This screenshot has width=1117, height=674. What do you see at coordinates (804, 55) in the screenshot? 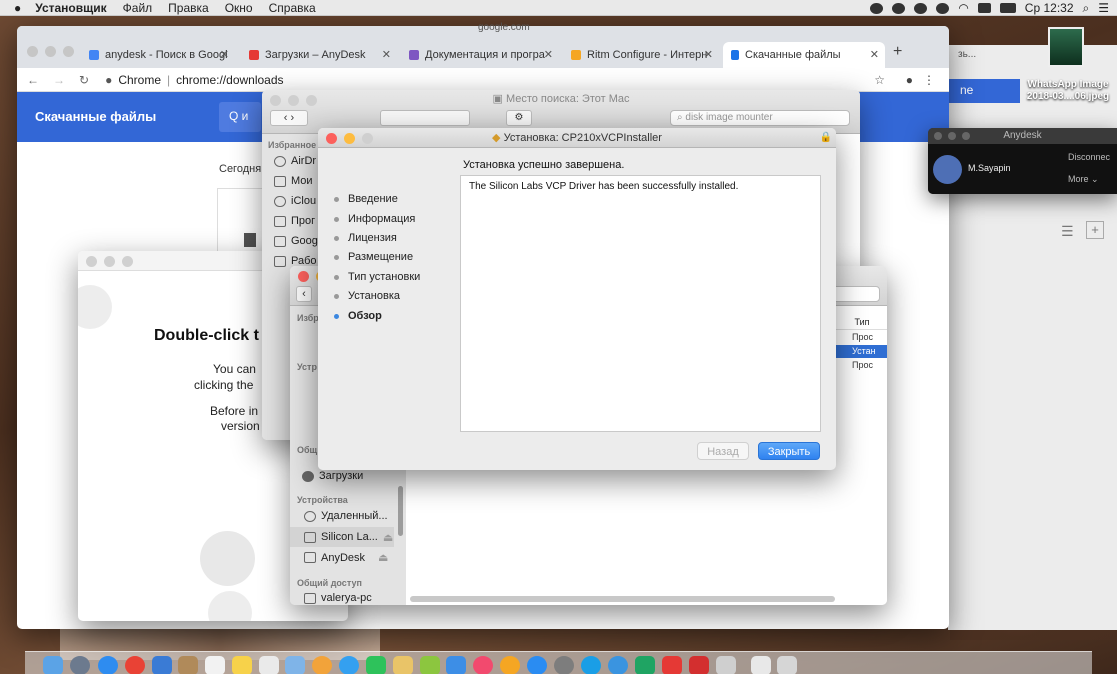
I see `tab-downloads: Скачанные файлы ✕` at bounding box center [804, 55].